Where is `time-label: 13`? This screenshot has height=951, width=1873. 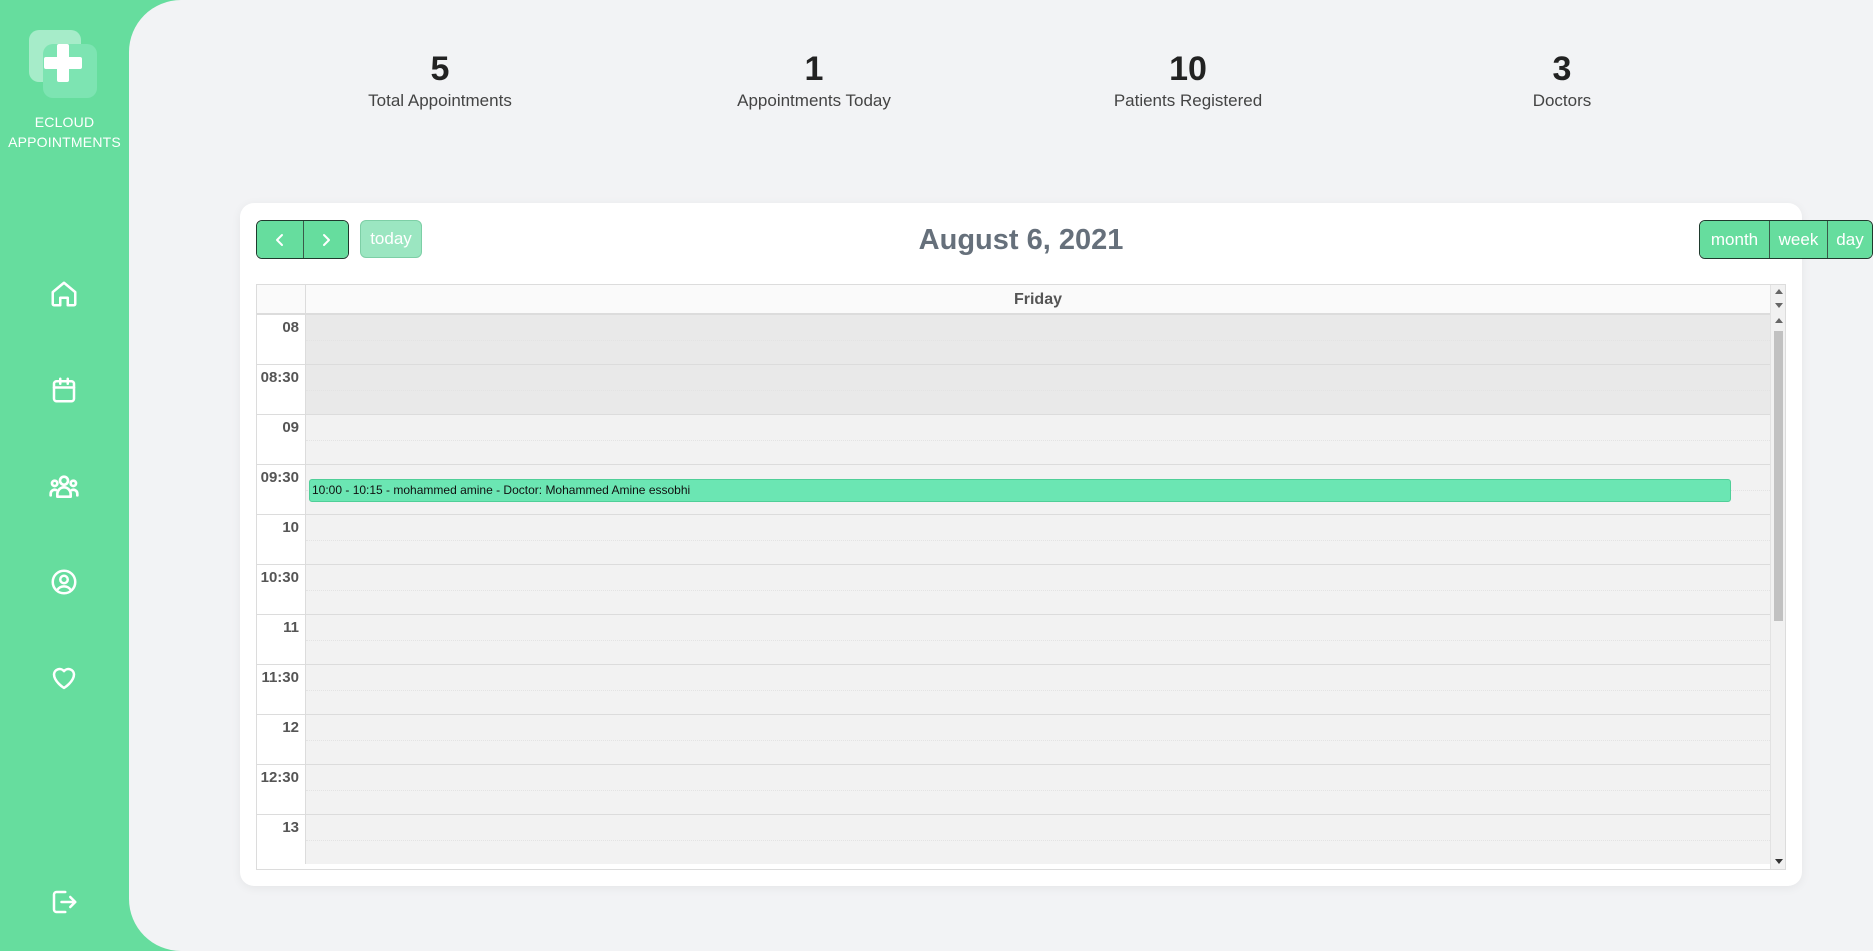 time-label: 13 is located at coordinates (281, 839).